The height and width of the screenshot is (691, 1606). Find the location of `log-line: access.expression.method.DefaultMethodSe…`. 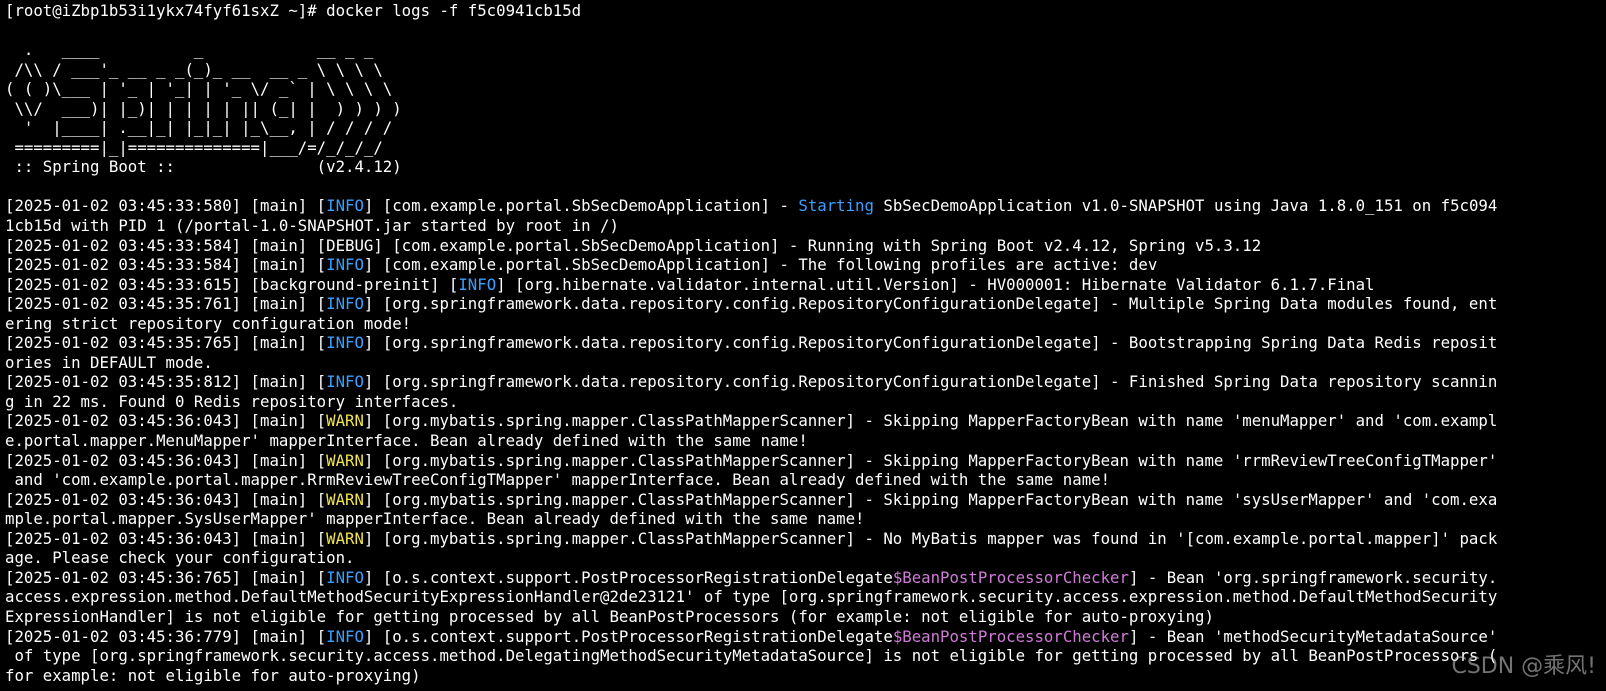

log-line: access.expression.method.DefaultMethodSe… is located at coordinates (805, 597).